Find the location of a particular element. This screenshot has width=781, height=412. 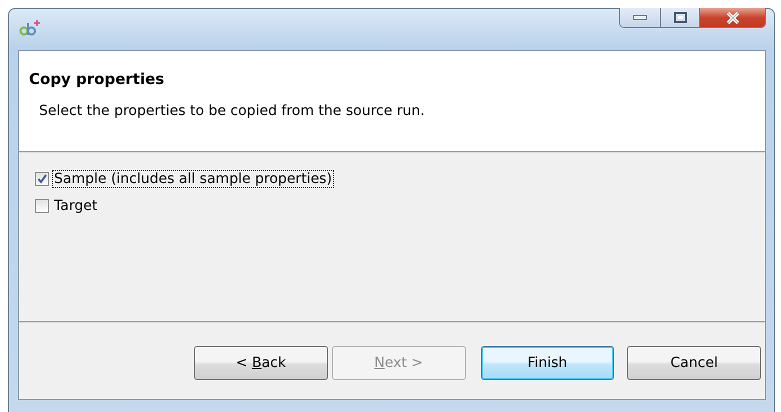

dialog-button: < Back is located at coordinates (261, 363).